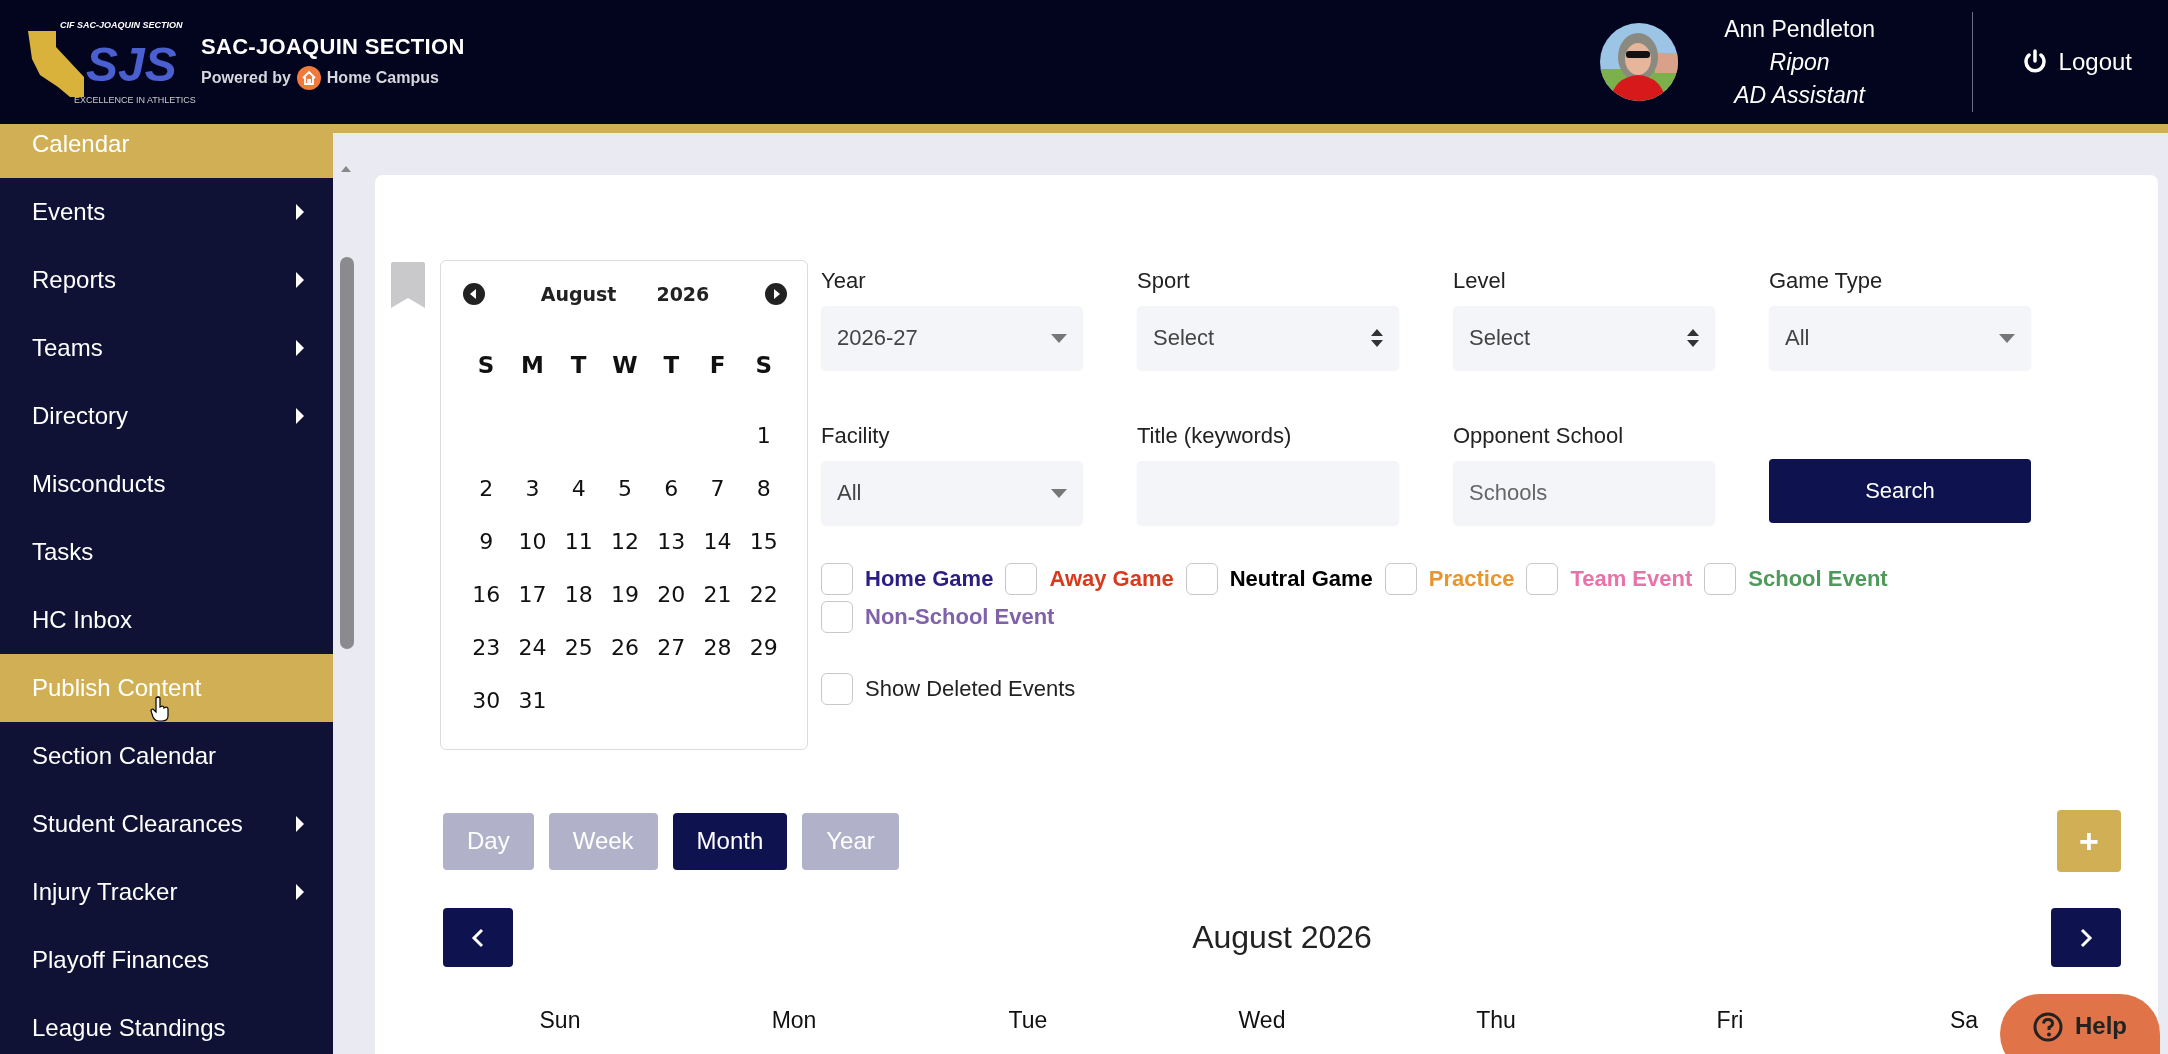 Image resolution: width=2168 pixels, height=1054 pixels. What do you see at coordinates (1496, 1020) in the screenshot?
I see `weekday-header: Thu` at bounding box center [1496, 1020].